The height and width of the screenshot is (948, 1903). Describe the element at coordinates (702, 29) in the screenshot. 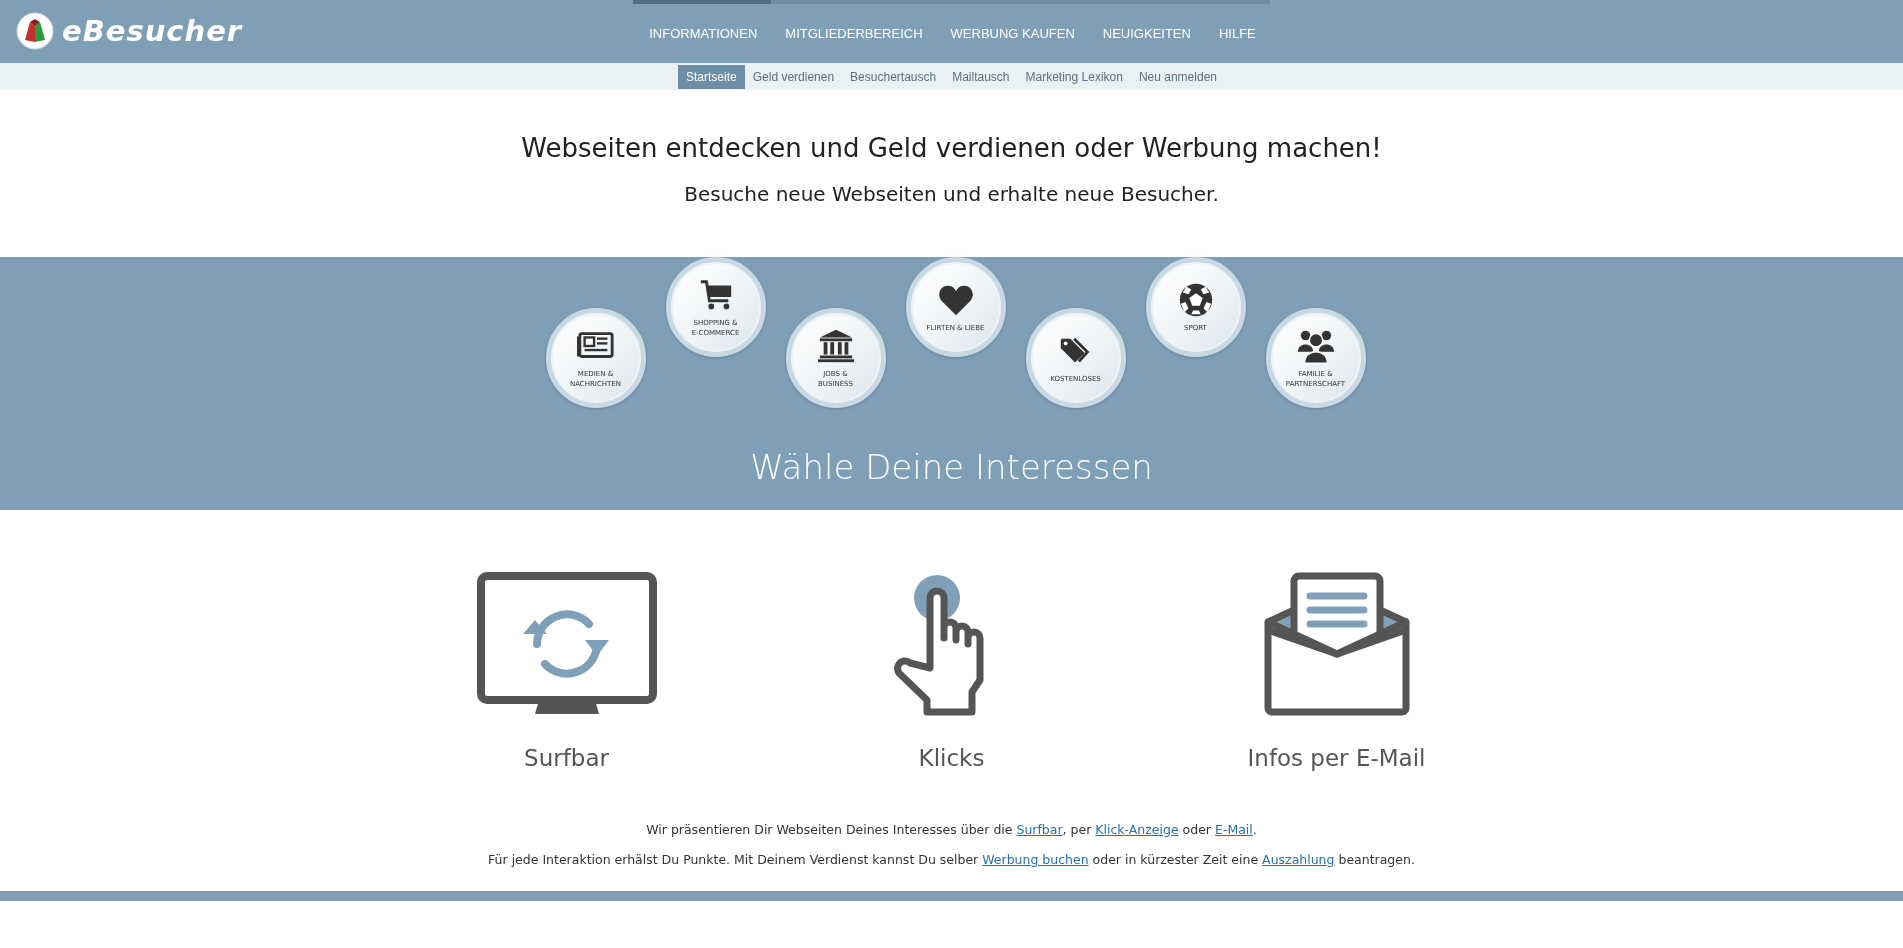

I see `nav-link: INFORMATIONEN` at that location.